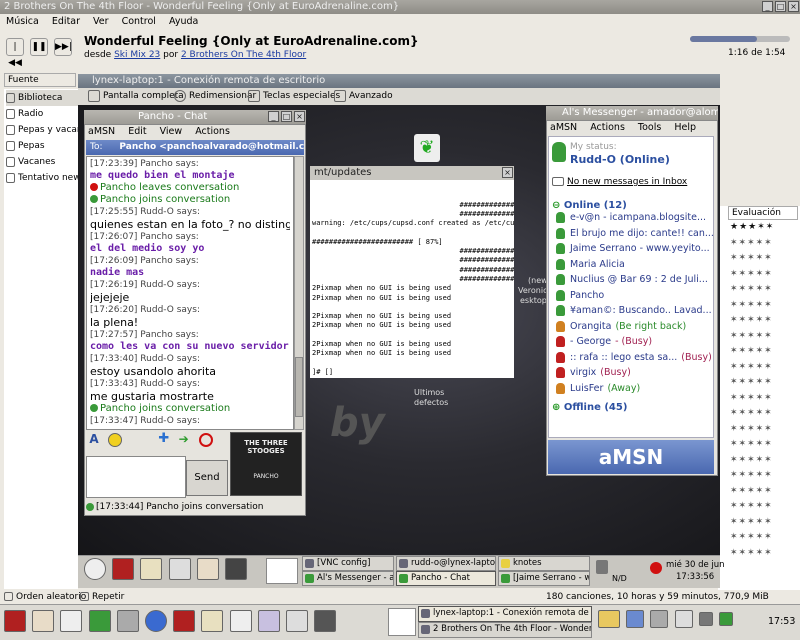 The image size is (800, 640). What do you see at coordinates (725, 619) in the screenshot?
I see `messenger-icon` at bounding box center [725, 619].